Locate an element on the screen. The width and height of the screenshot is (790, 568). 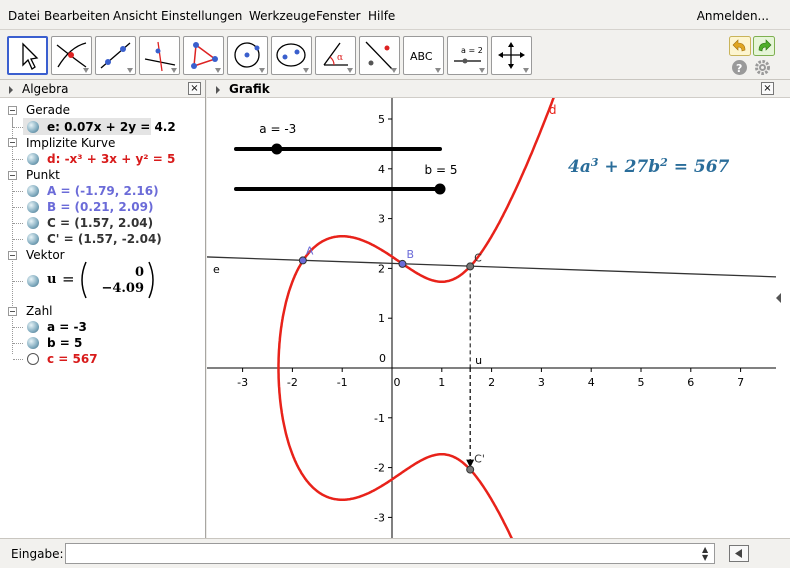
reflect-tool-button is located at coordinates (379, 55).